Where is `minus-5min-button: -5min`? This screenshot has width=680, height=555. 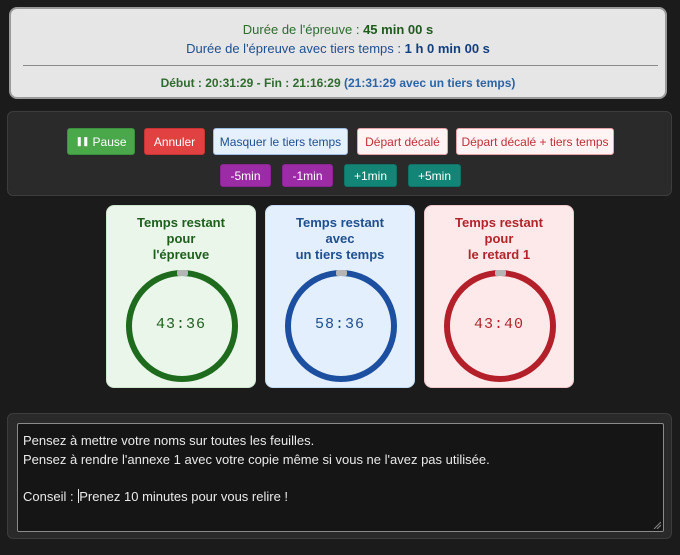 minus-5min-button: -5min is located at coordinates (245, 175).